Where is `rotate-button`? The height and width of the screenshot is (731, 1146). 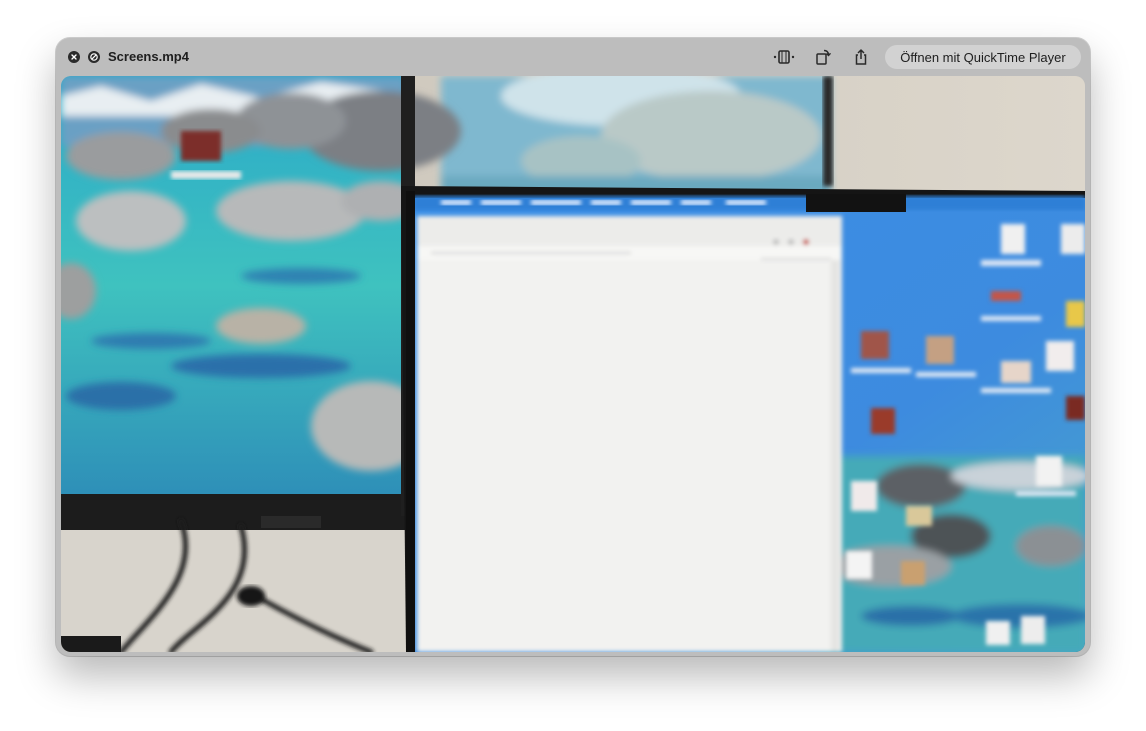
rotate-button is located at coordinates (823, 57).